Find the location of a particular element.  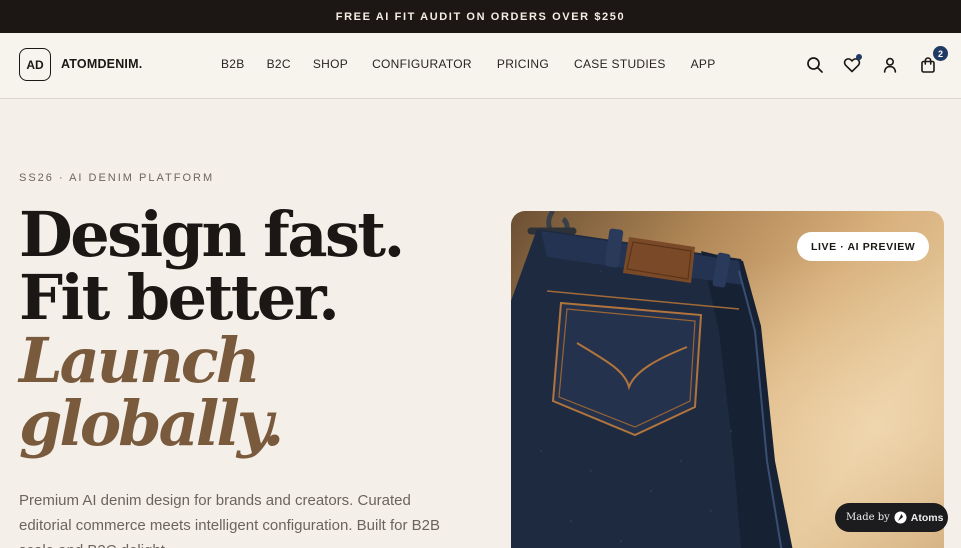

wishlist-button is located at coordinates (852, 65).